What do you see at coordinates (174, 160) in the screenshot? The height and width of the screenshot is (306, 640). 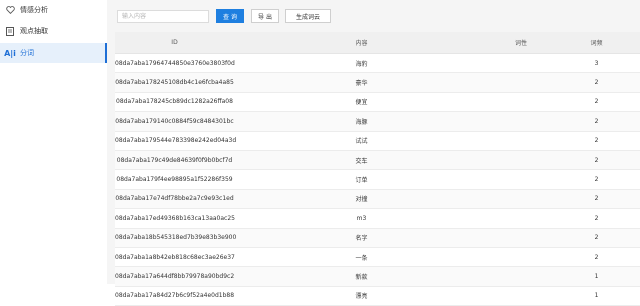 I see `cell-id: 08da7aba179c49de84639f0f9b0bcf7d` at bounding box center [174, 160].